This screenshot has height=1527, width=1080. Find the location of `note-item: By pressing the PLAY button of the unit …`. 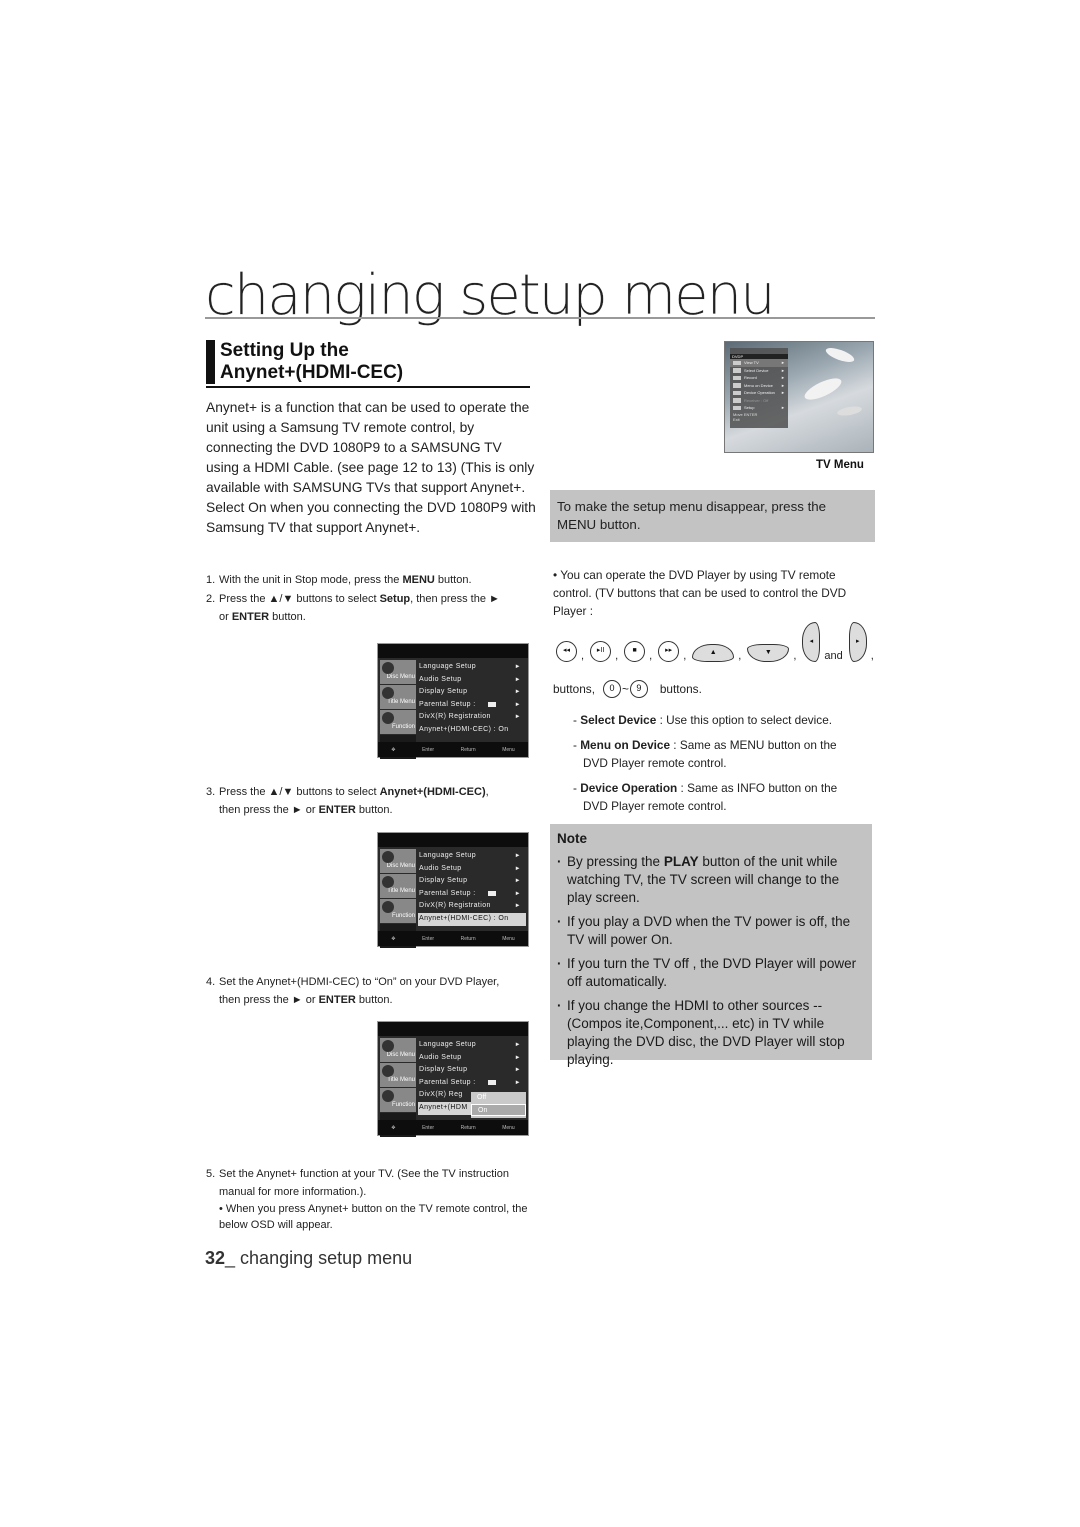

note-item: By pressing the PLAY button of the unit … is located at coordinates (711, 880).